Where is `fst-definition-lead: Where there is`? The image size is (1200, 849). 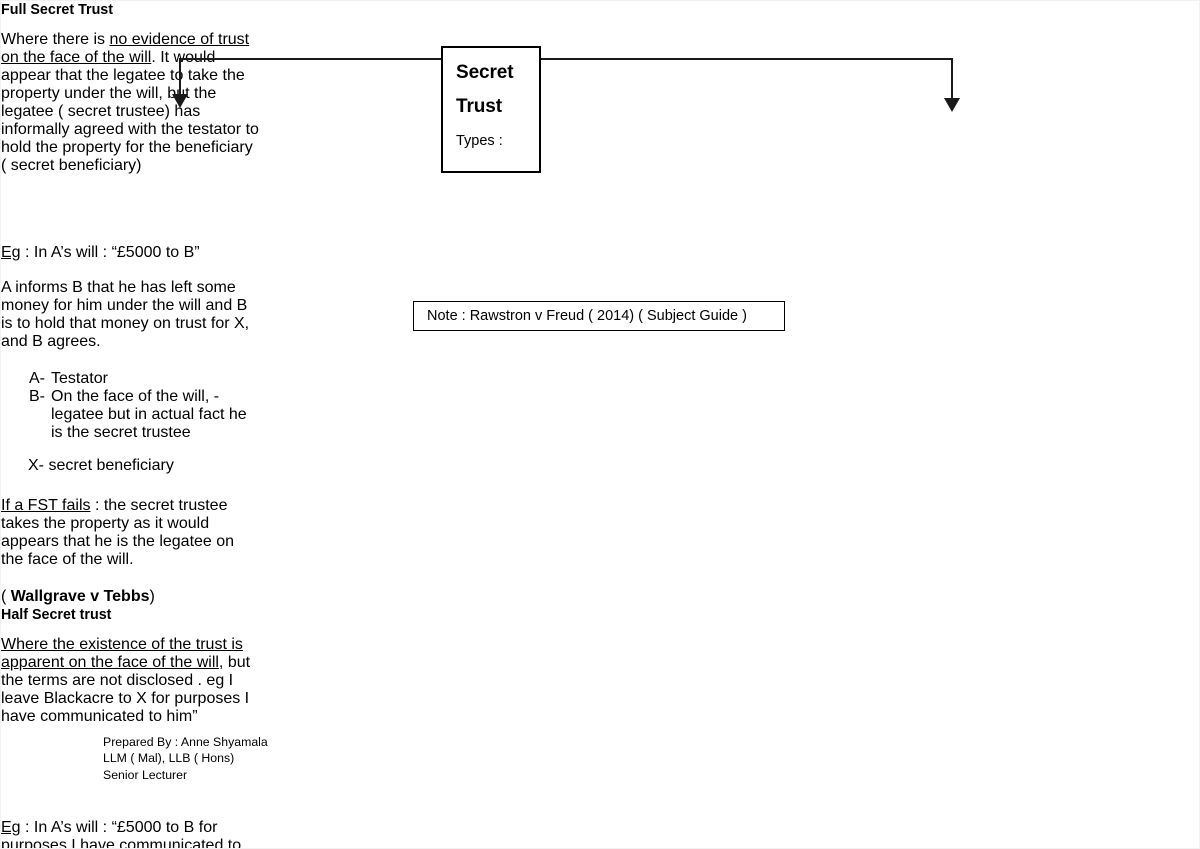 fst-definition-lead: Where there is is located at coordinates (55, 39).